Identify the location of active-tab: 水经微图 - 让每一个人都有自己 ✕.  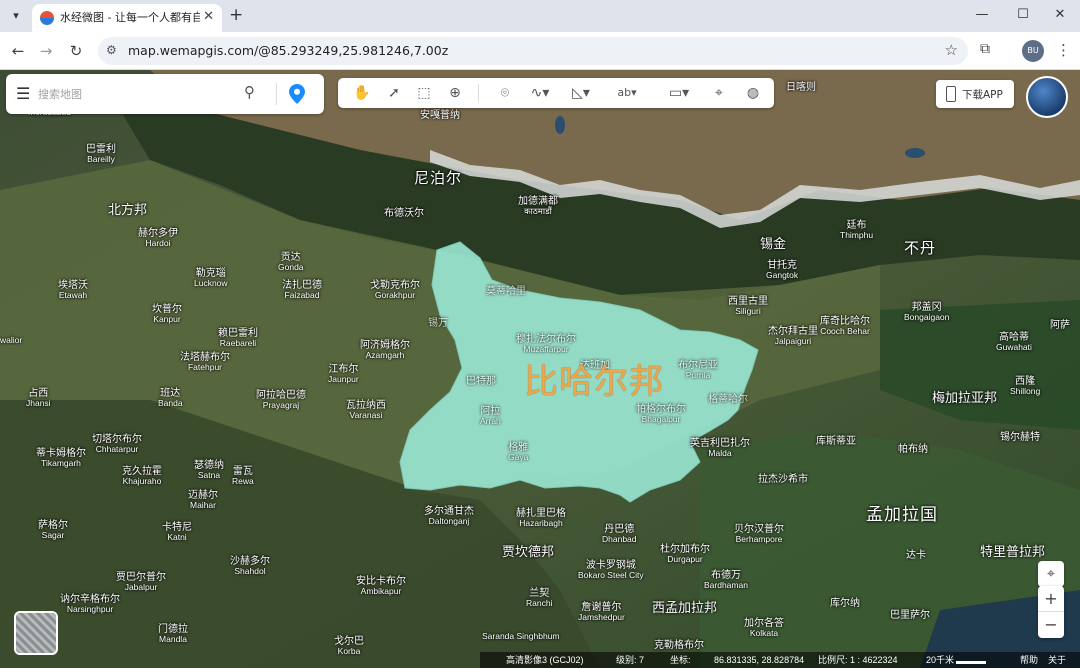
(127, 18).